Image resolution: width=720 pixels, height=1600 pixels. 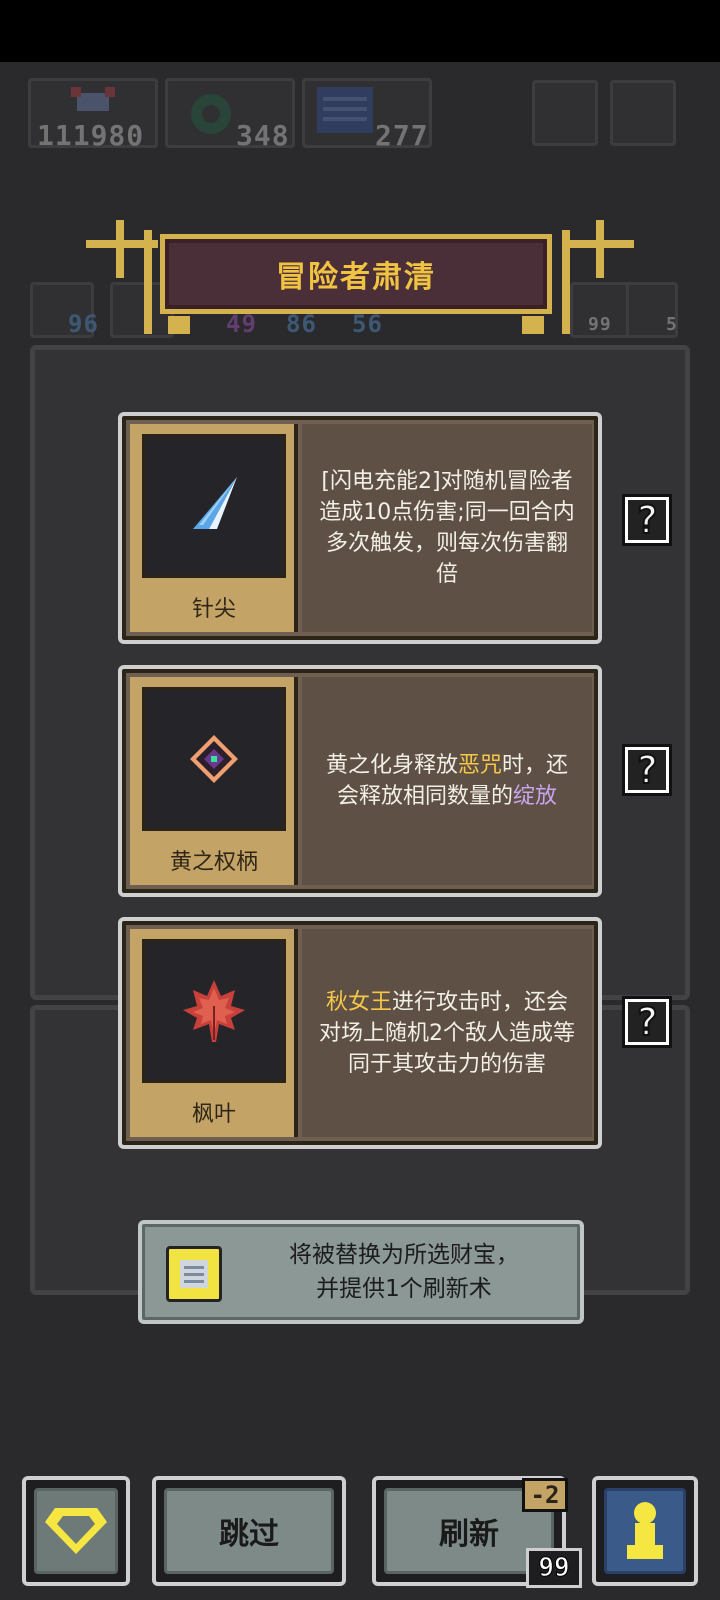 I want to click on refresh-count: 99, so click(x=554, y=1568).